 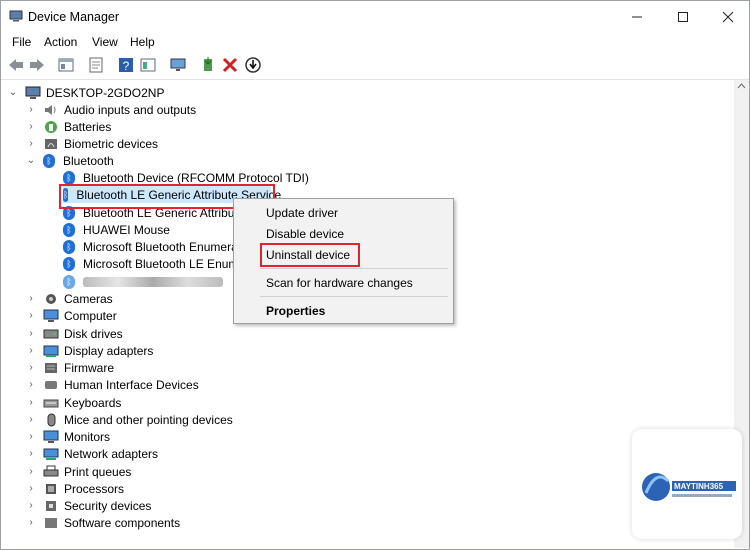 What do you see at coordinates (142, 42) in the screenshot?
I see `menu-help: Help` at bounding box center [142, 42].